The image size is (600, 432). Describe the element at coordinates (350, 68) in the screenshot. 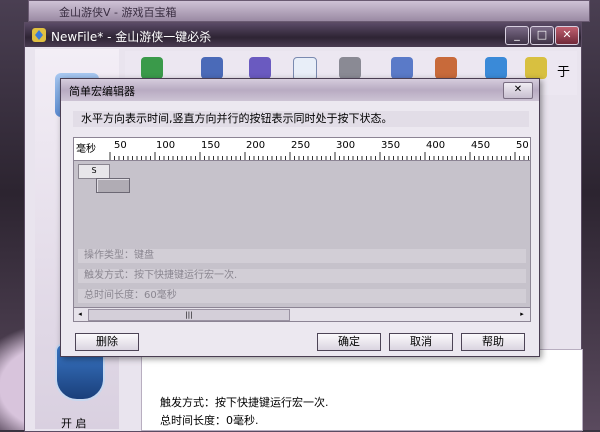

I see `print-icon` at that location.